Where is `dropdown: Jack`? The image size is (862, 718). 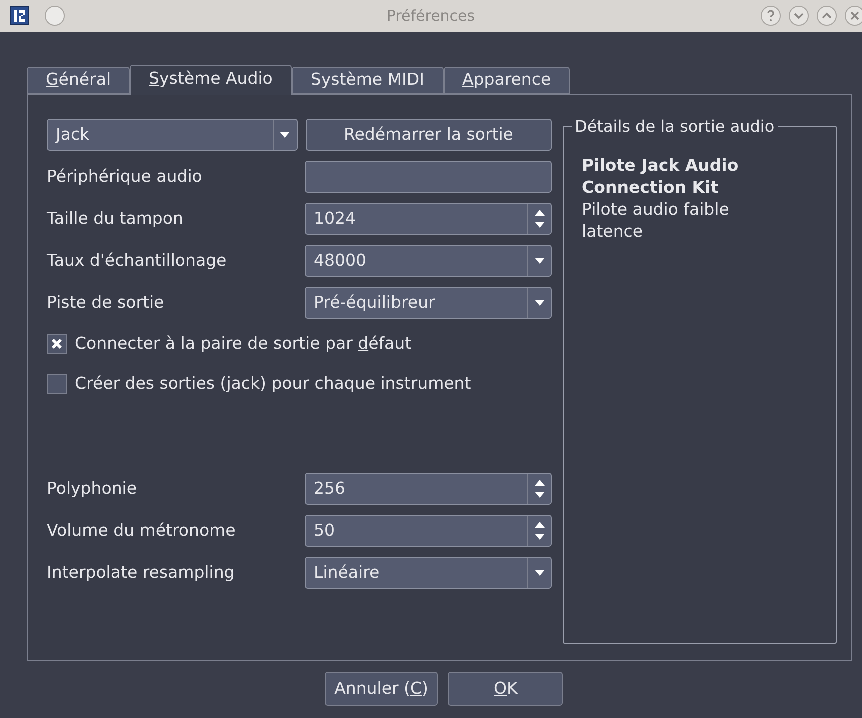
dropdown: Jack is located at coordinates (172, 135).